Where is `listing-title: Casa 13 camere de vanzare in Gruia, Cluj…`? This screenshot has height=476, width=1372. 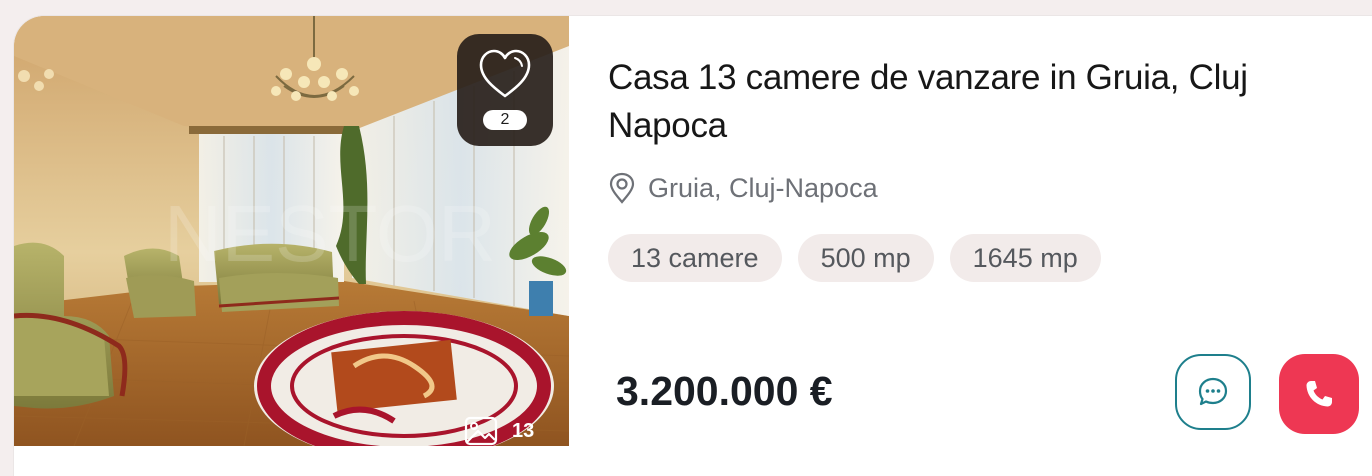 listing-title: Casa 13 camere de vanzare in Gruia, Cluj… is located at coordinates (978, 102).